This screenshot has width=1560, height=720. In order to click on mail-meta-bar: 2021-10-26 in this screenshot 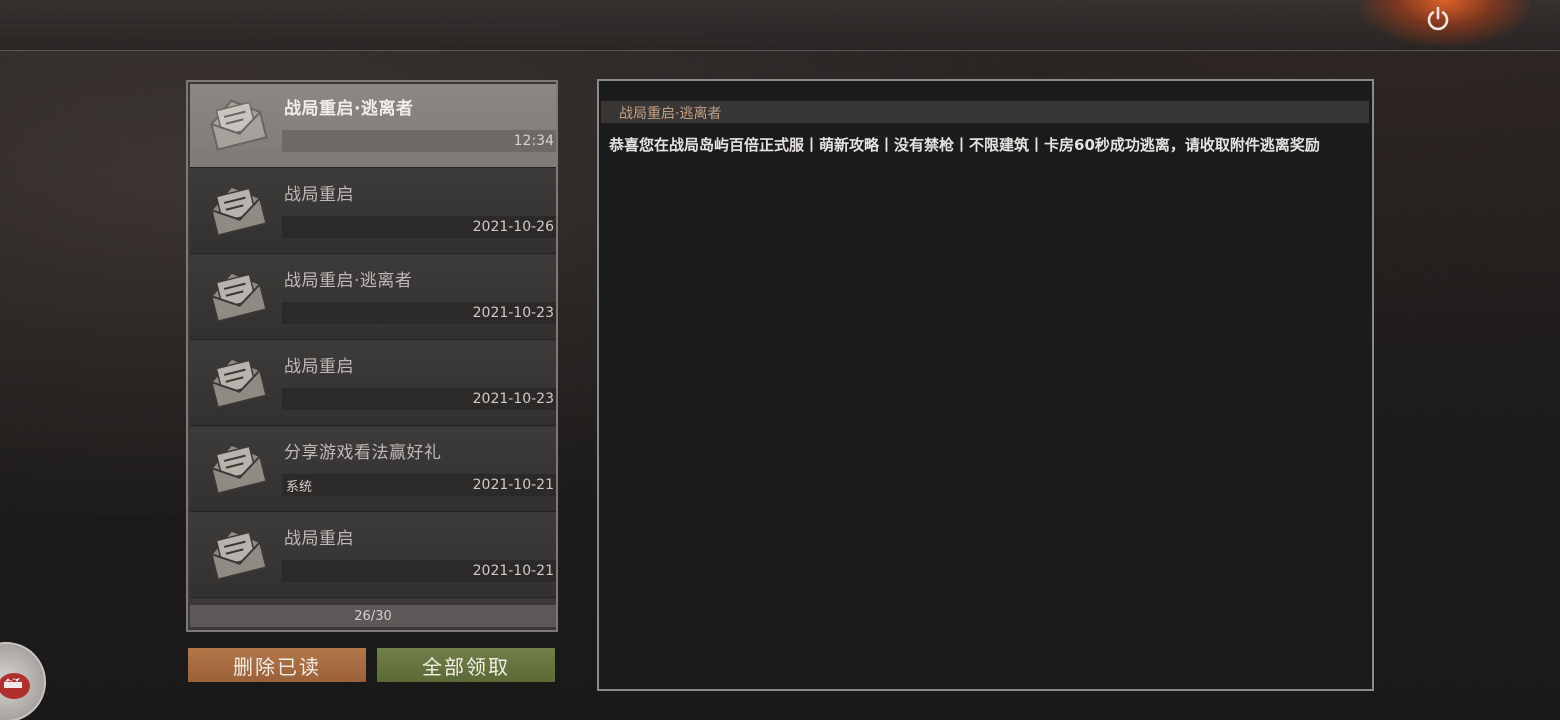, I will do `click(419, 227)`.